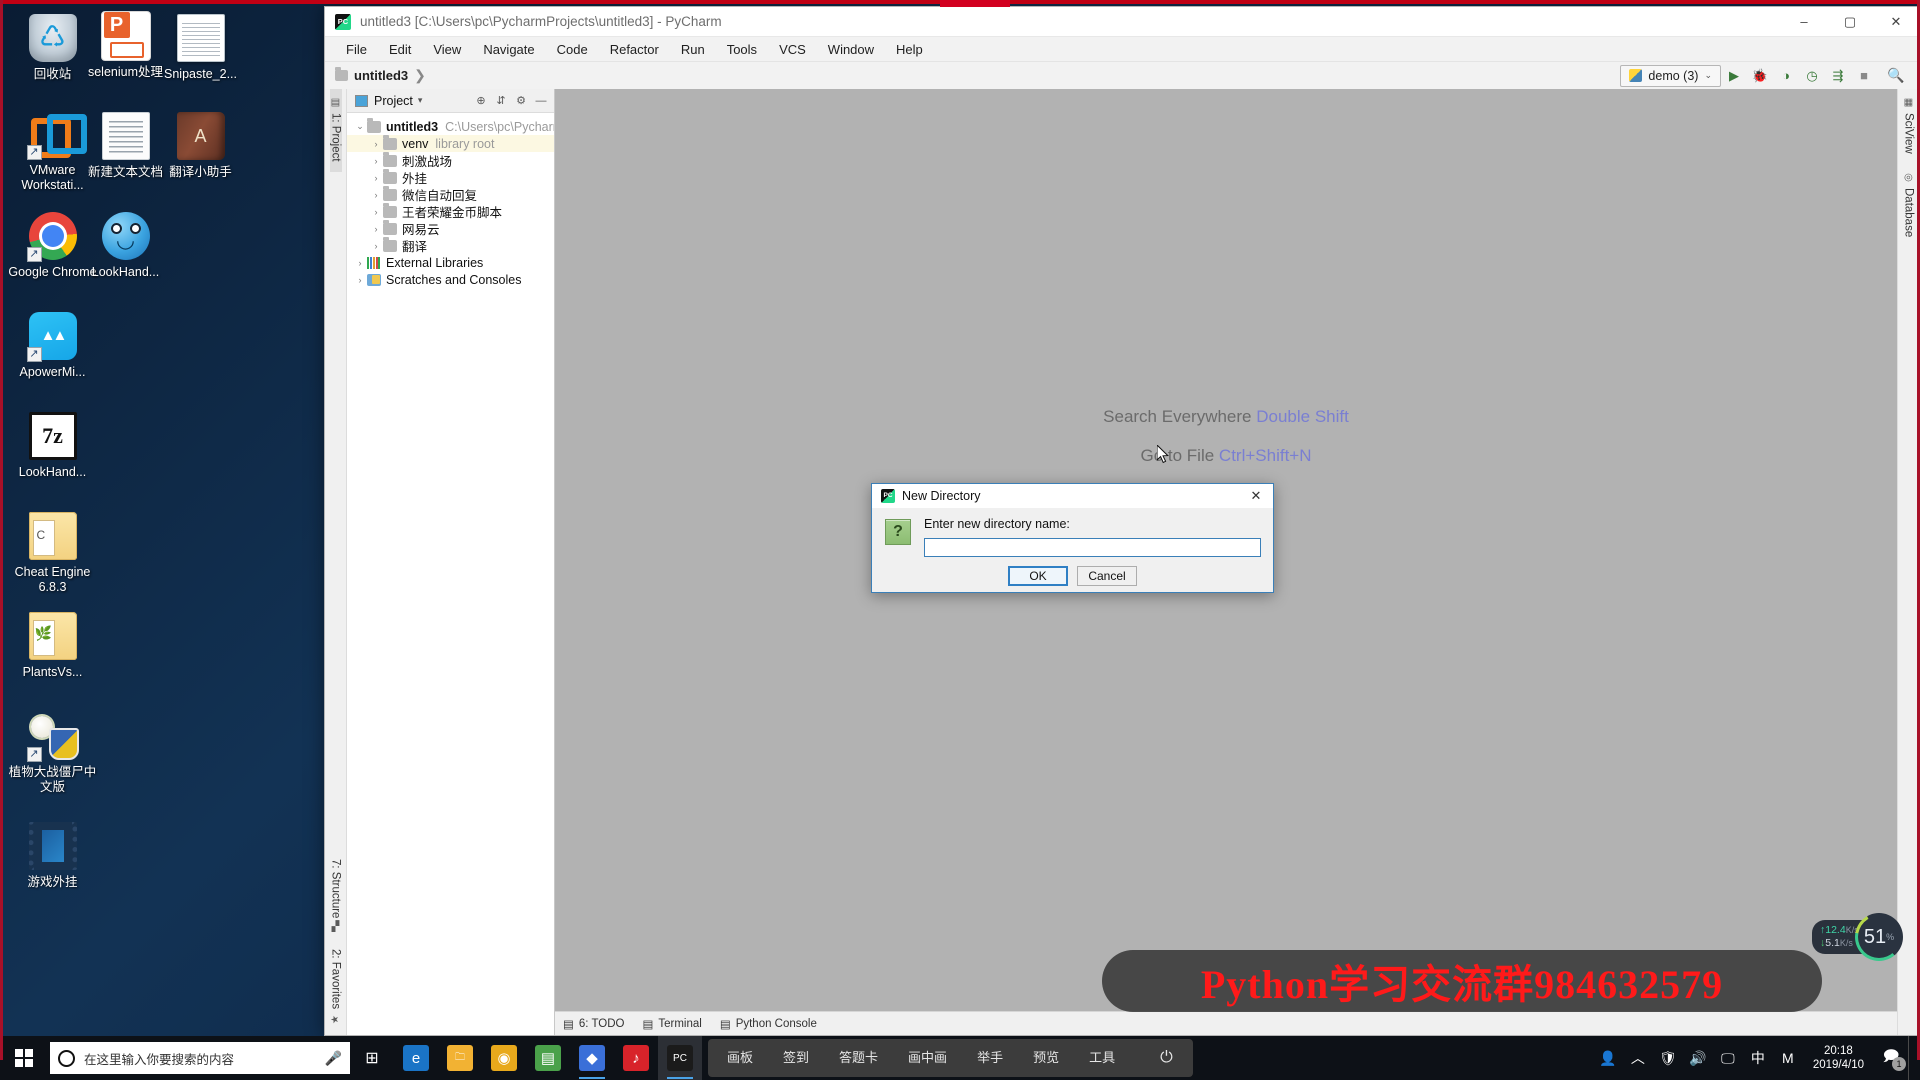 The height and width of the screenshot is (1080, 1920). Describe the element at coordinates (898, 532) in the screenshot. I see `question-mark-icon: ?` at that location.